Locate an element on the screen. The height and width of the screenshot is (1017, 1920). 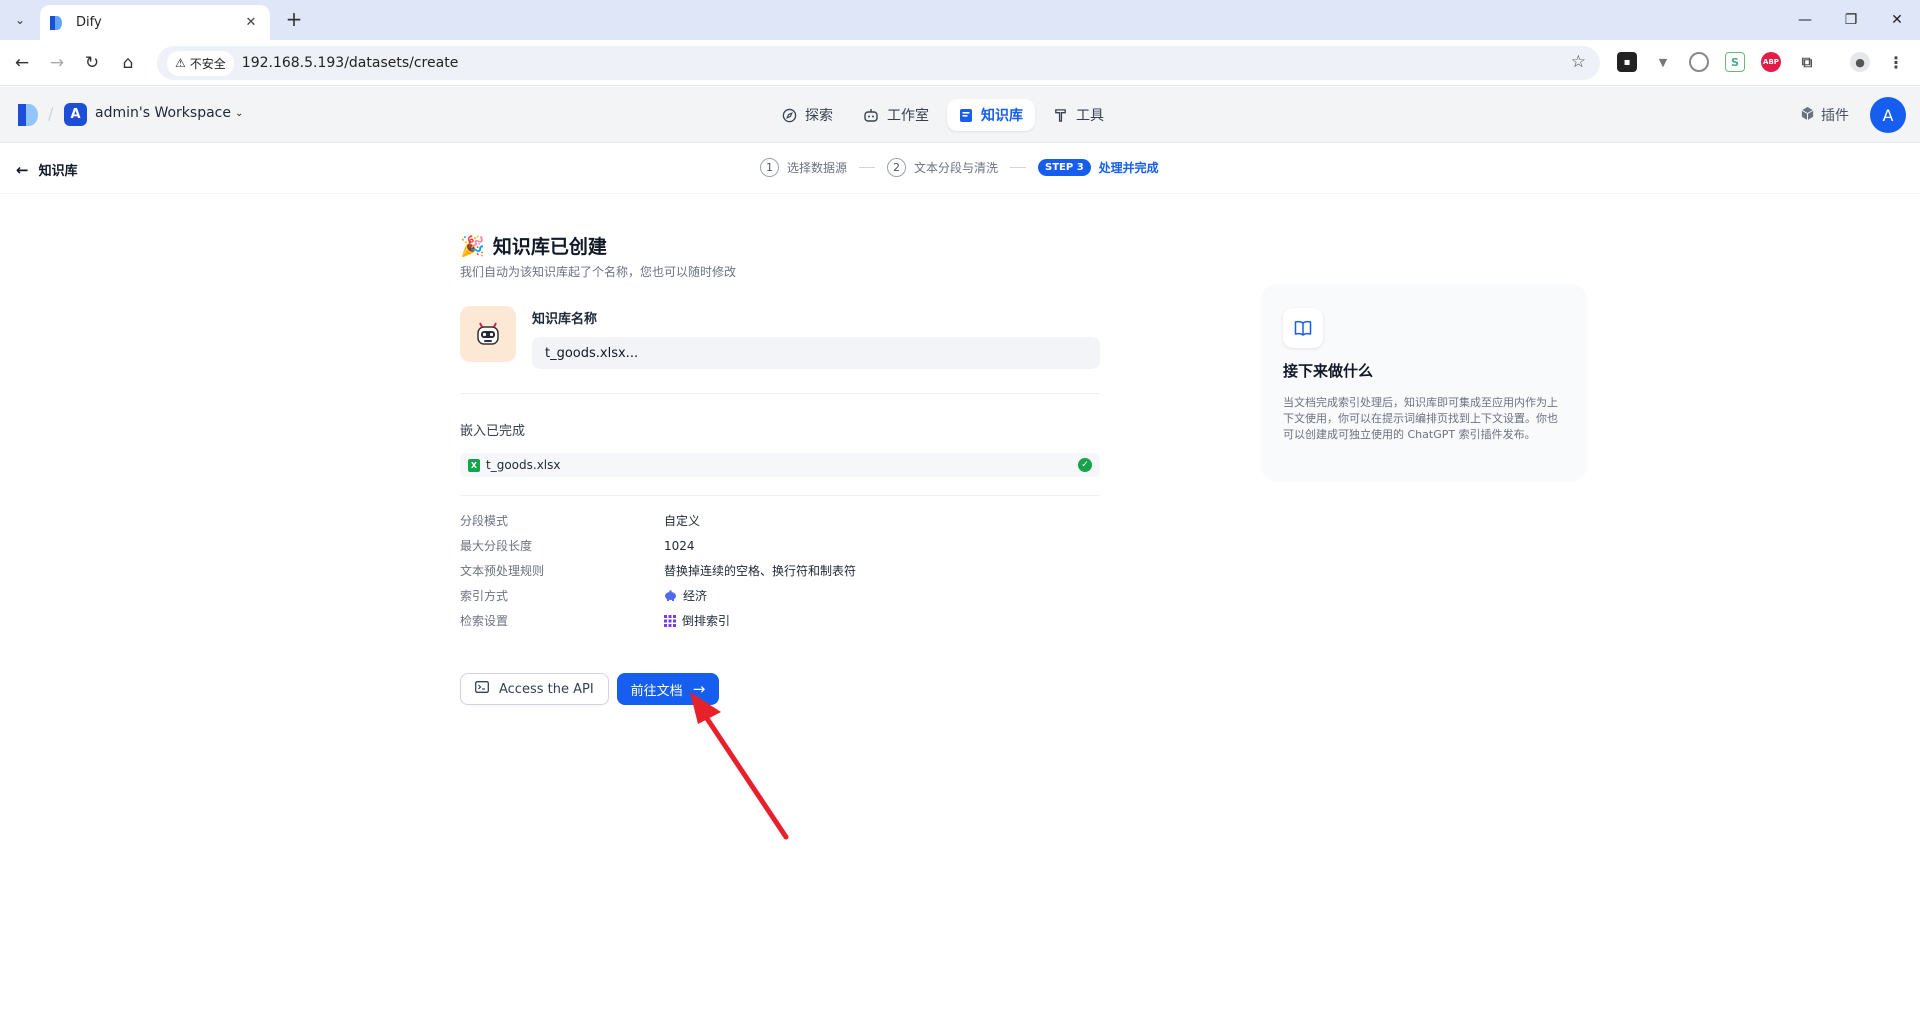
access-api-label: Access the API is located at coordinates (546, 689).